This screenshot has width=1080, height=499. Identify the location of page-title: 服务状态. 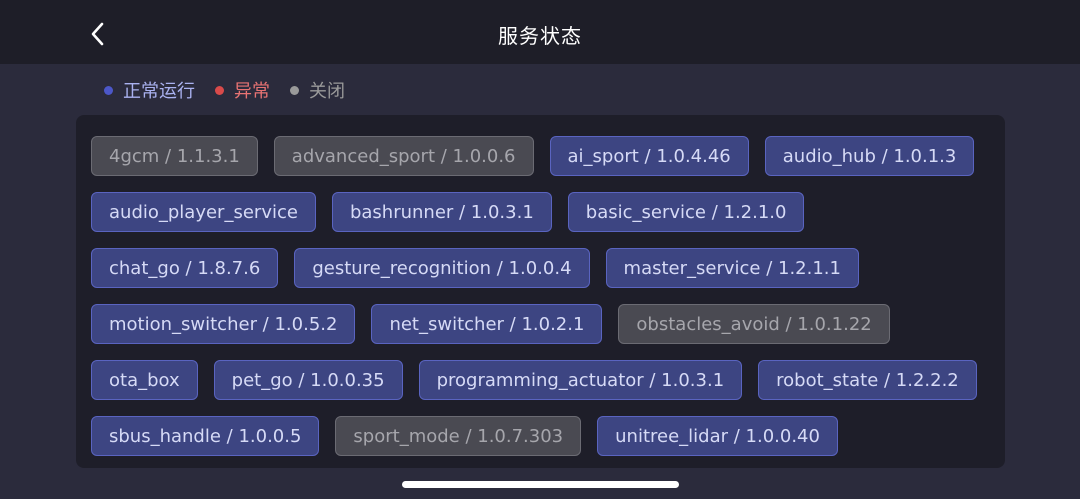
(540, 36).